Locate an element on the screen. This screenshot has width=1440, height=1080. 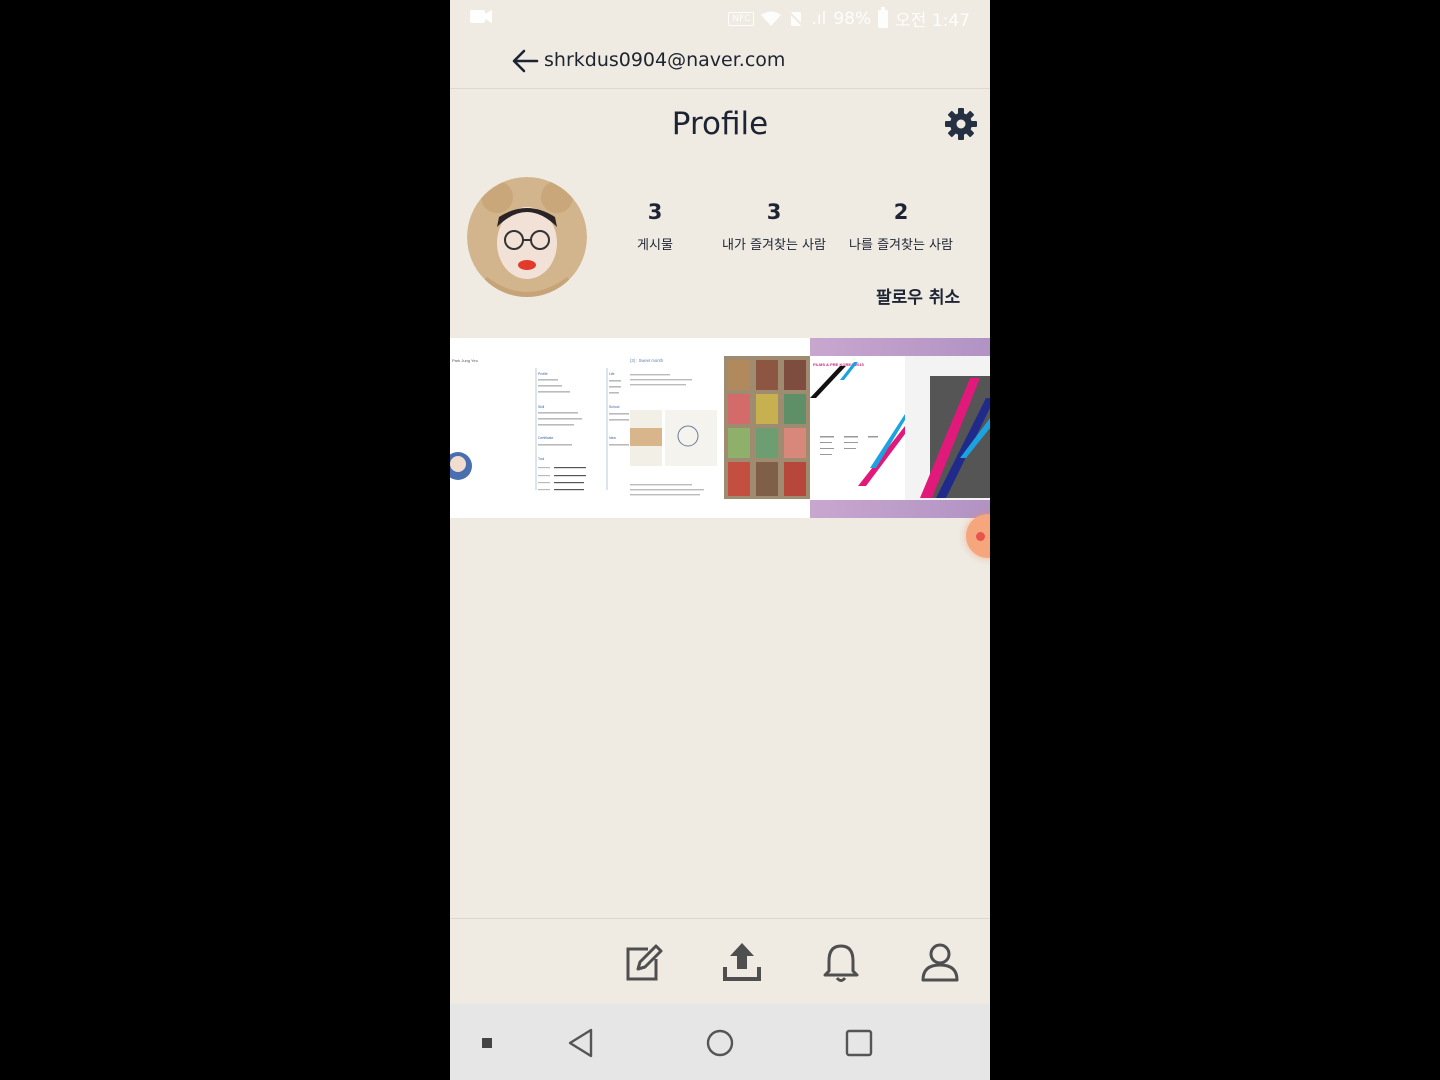
upload-icon is located at coordinates (742, 962).